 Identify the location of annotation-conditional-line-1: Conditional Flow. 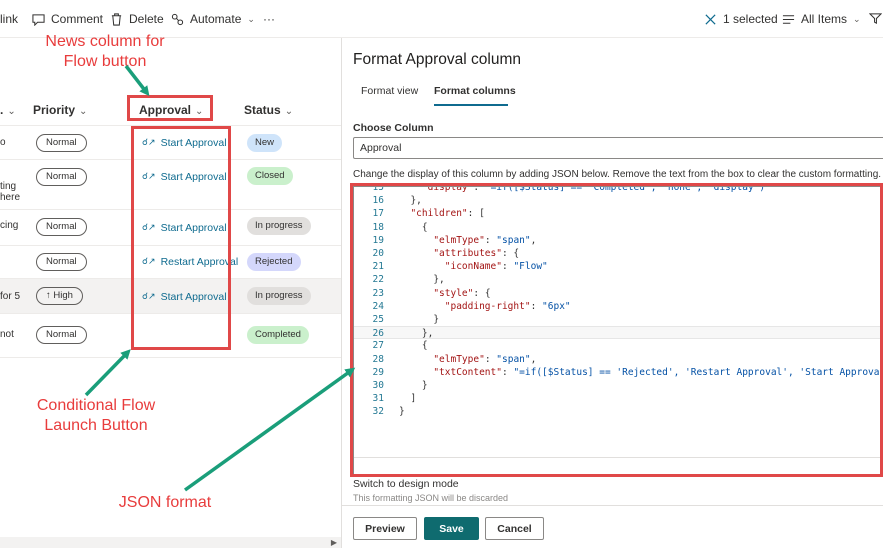
(96, 405).